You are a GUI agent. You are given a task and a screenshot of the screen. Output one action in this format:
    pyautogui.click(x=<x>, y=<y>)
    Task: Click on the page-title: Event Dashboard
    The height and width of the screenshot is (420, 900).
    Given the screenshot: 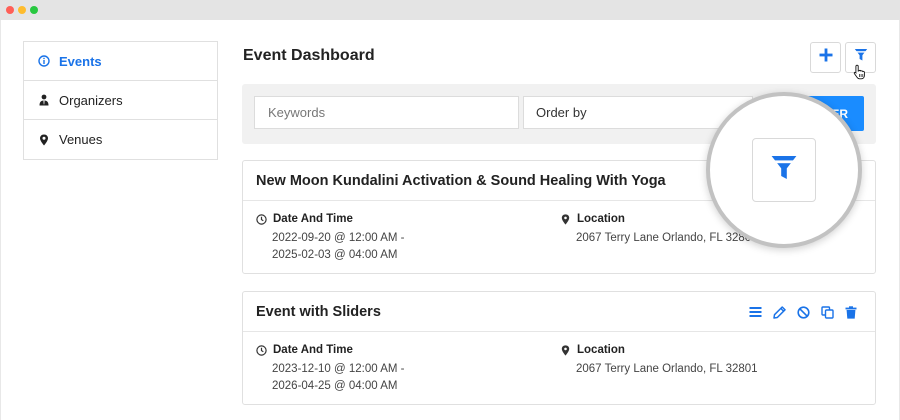 What is the action you would take?
    pyautogui.click(x=309, y=55)
    